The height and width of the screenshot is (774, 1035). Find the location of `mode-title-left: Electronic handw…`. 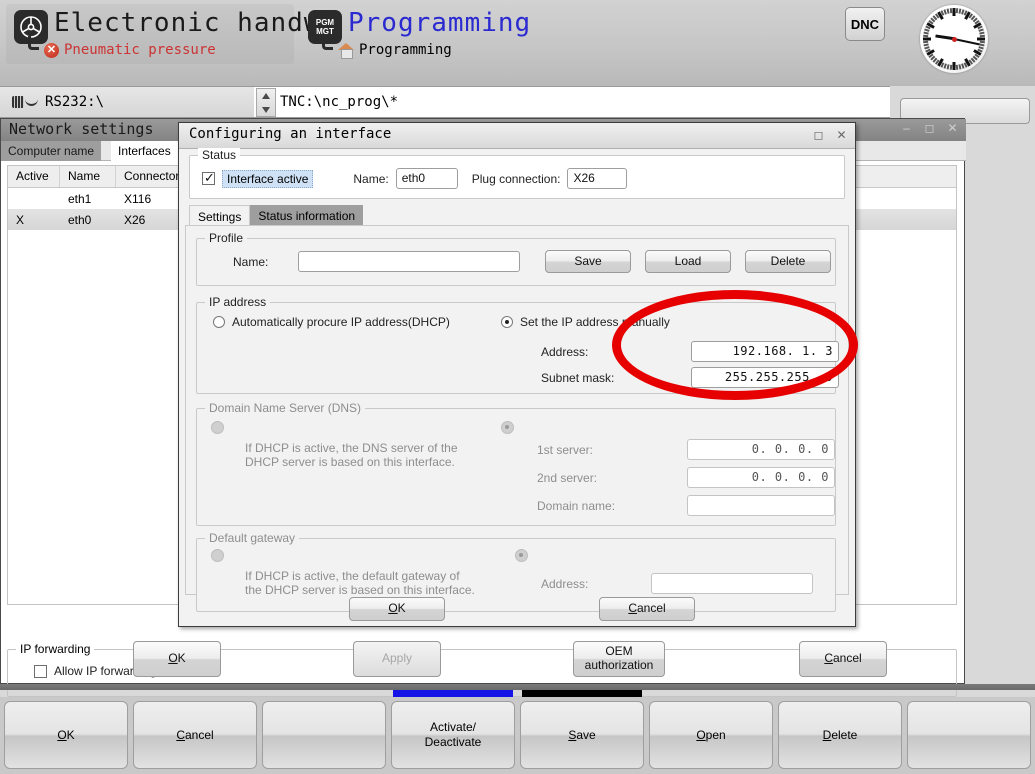

mode-title-left: Electronic handw… is located at coordinates (196, 23).